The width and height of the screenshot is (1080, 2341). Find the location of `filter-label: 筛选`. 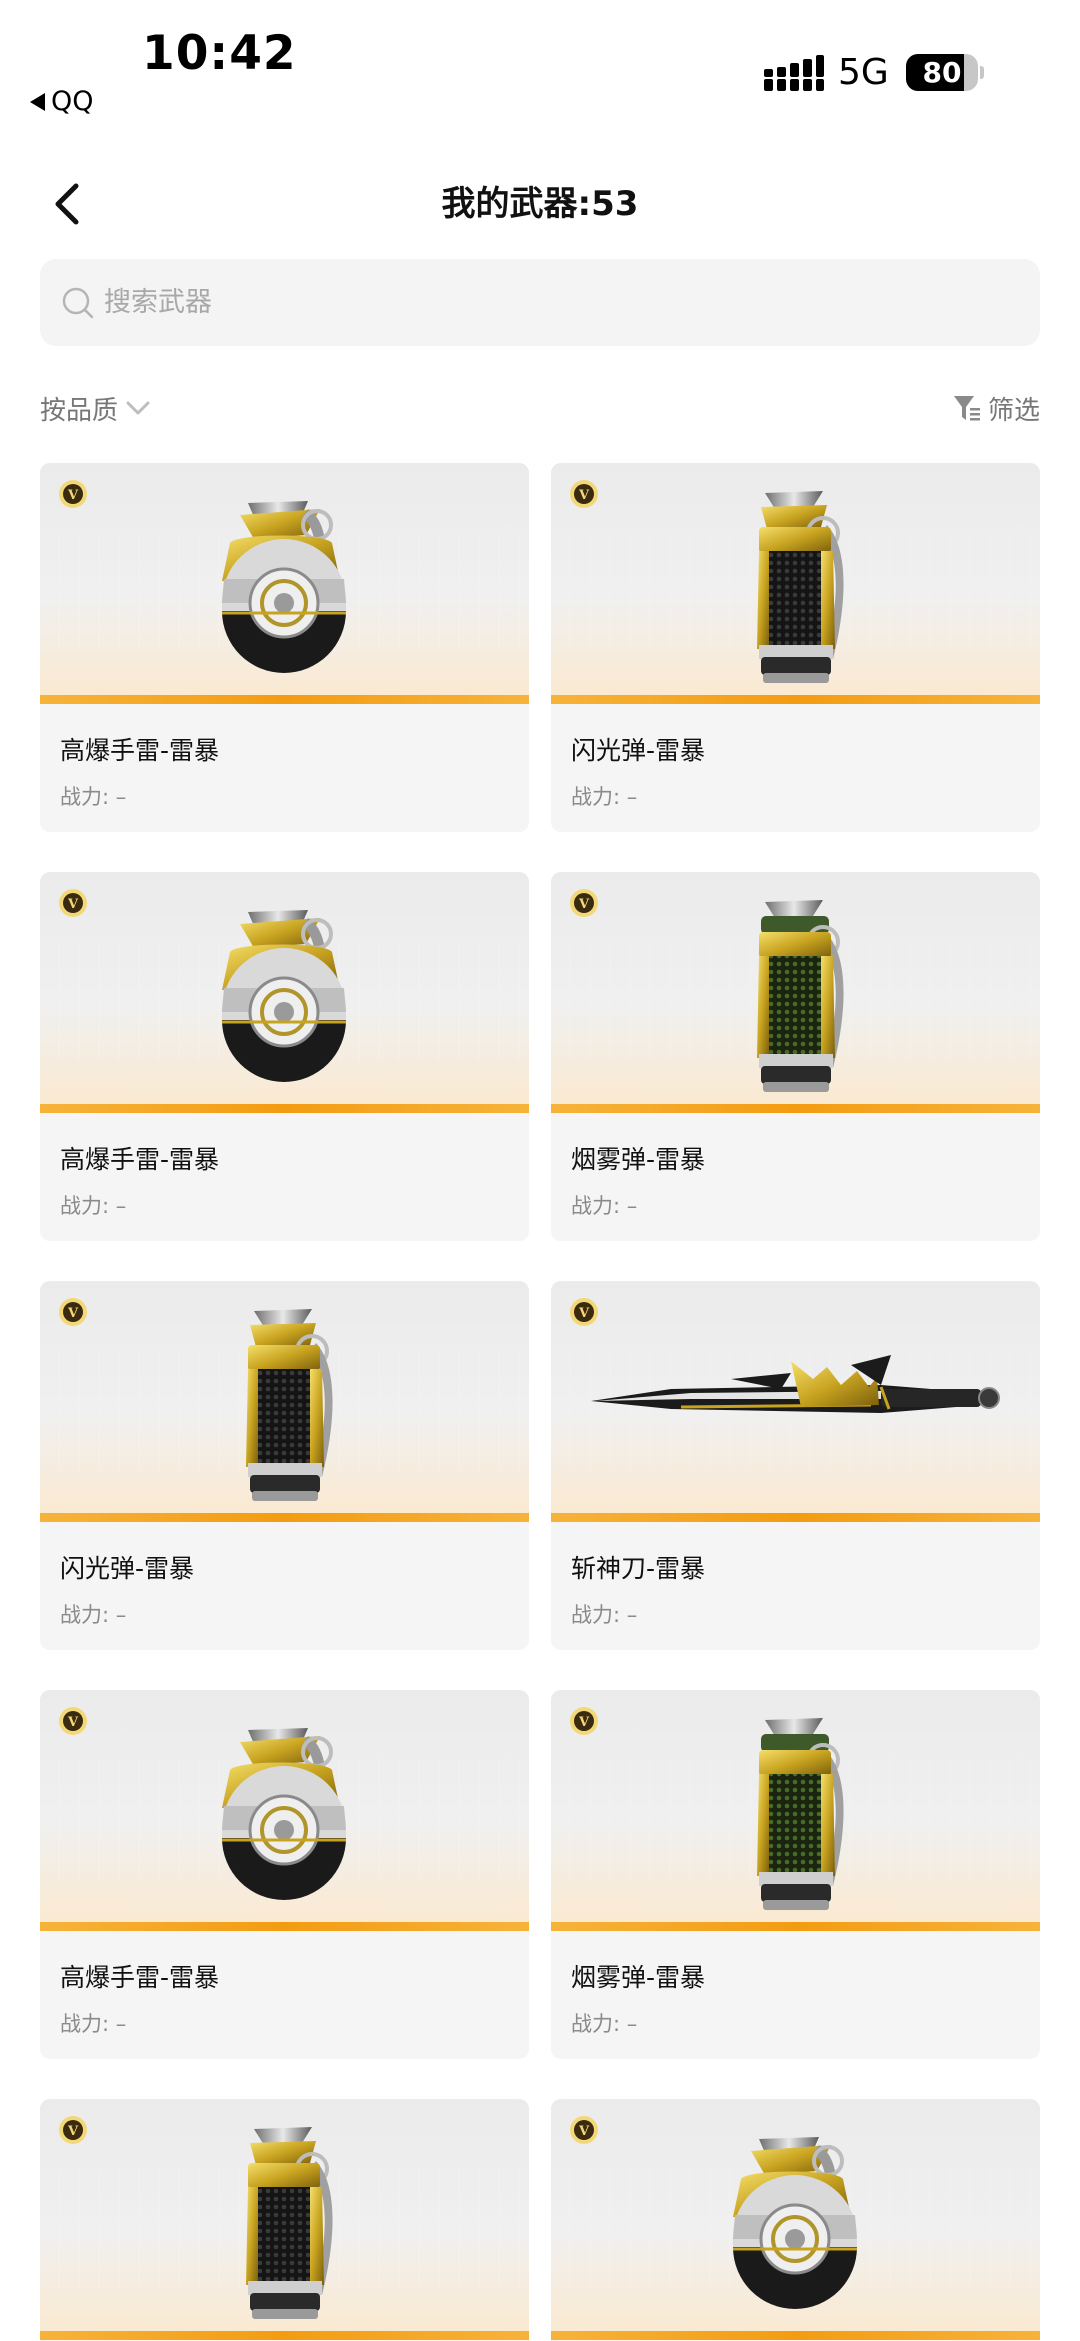

filter-label: 筛选 is located at coordinates (1013, 410).